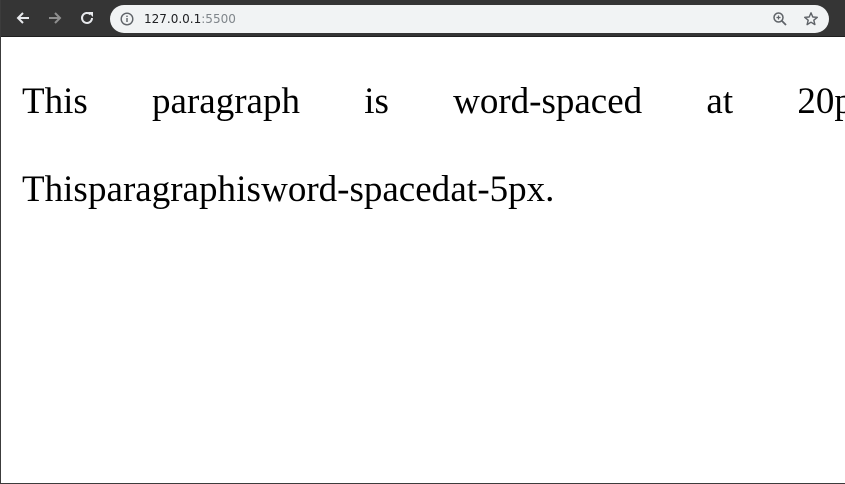  What do you see at coordinates (811, 19) in the screenshot?
I see `star-icon` at bounding box center [811, 19].